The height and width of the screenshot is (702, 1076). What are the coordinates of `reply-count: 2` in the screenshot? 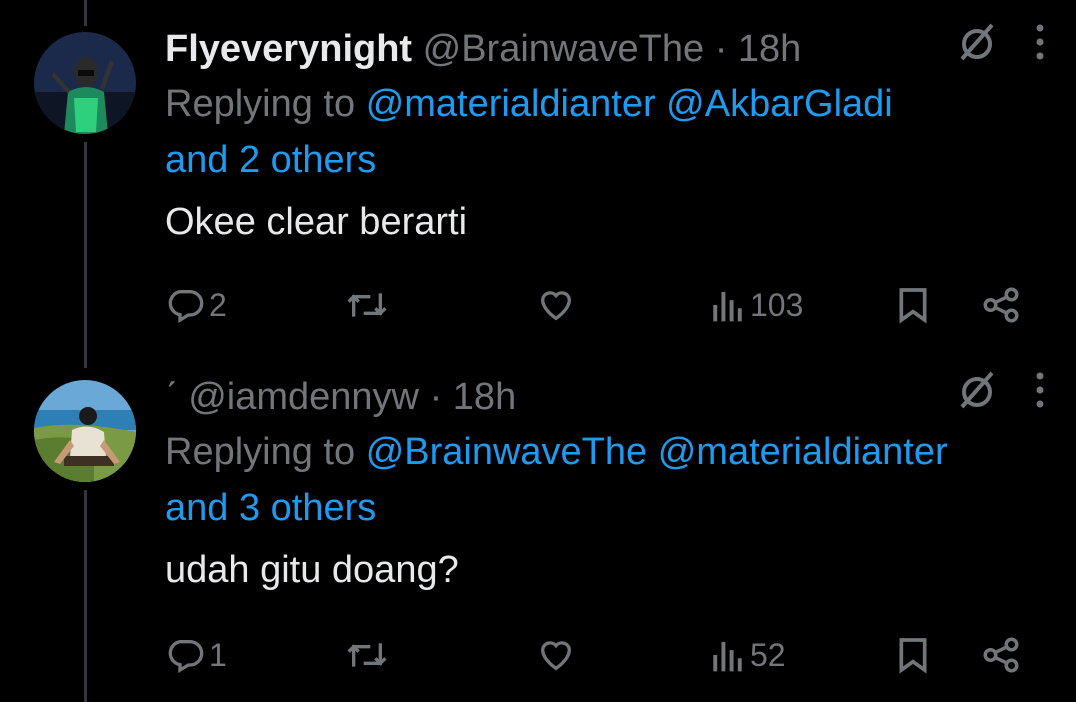 It's located at (218, 304).